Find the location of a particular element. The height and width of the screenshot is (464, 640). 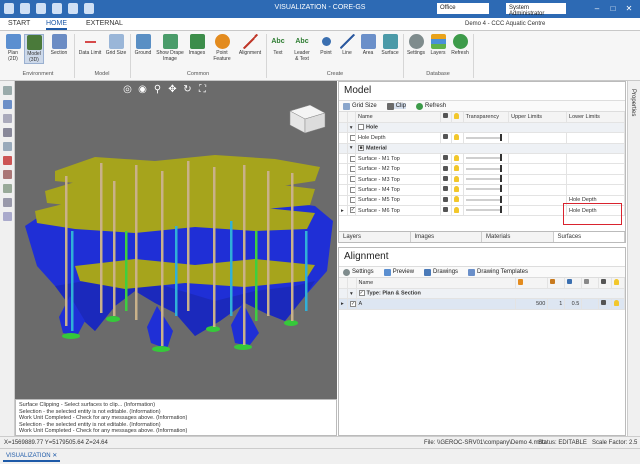

model-3d-button: Model (3D) is located at coordinates (34, 49).